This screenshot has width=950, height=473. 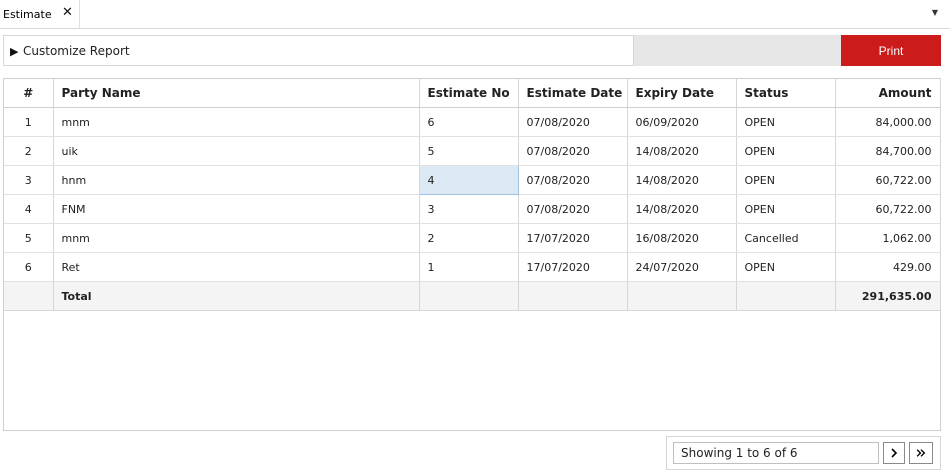 I want to click on total-amount: 291,635.00, so click(x=888, y=296).